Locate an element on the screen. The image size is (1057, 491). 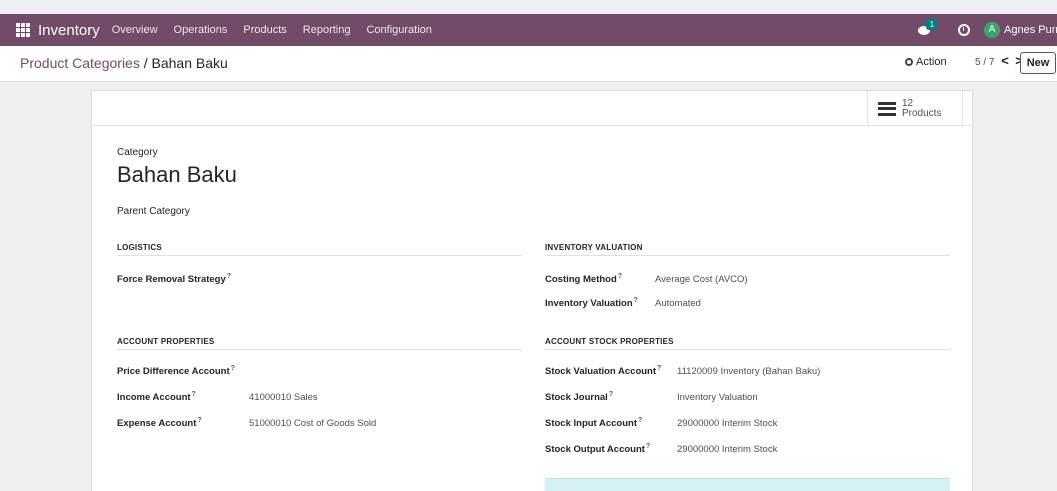
menu-reporting: Reporting is located at coordinates (327, 30).